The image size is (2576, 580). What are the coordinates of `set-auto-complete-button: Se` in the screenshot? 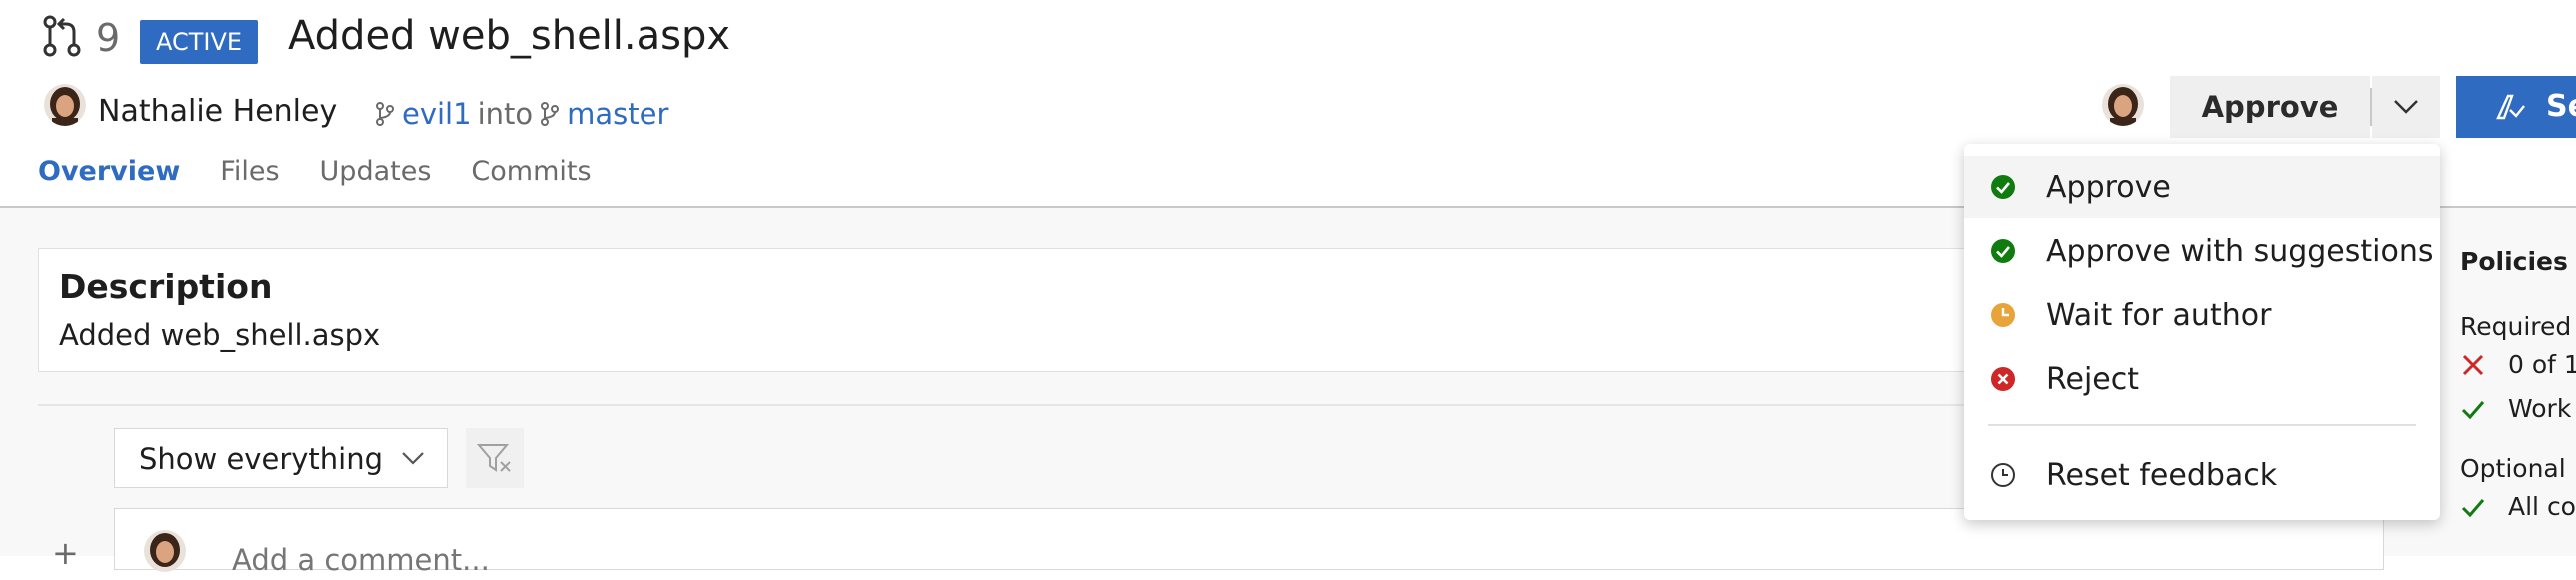 It's located at (2516, 107).